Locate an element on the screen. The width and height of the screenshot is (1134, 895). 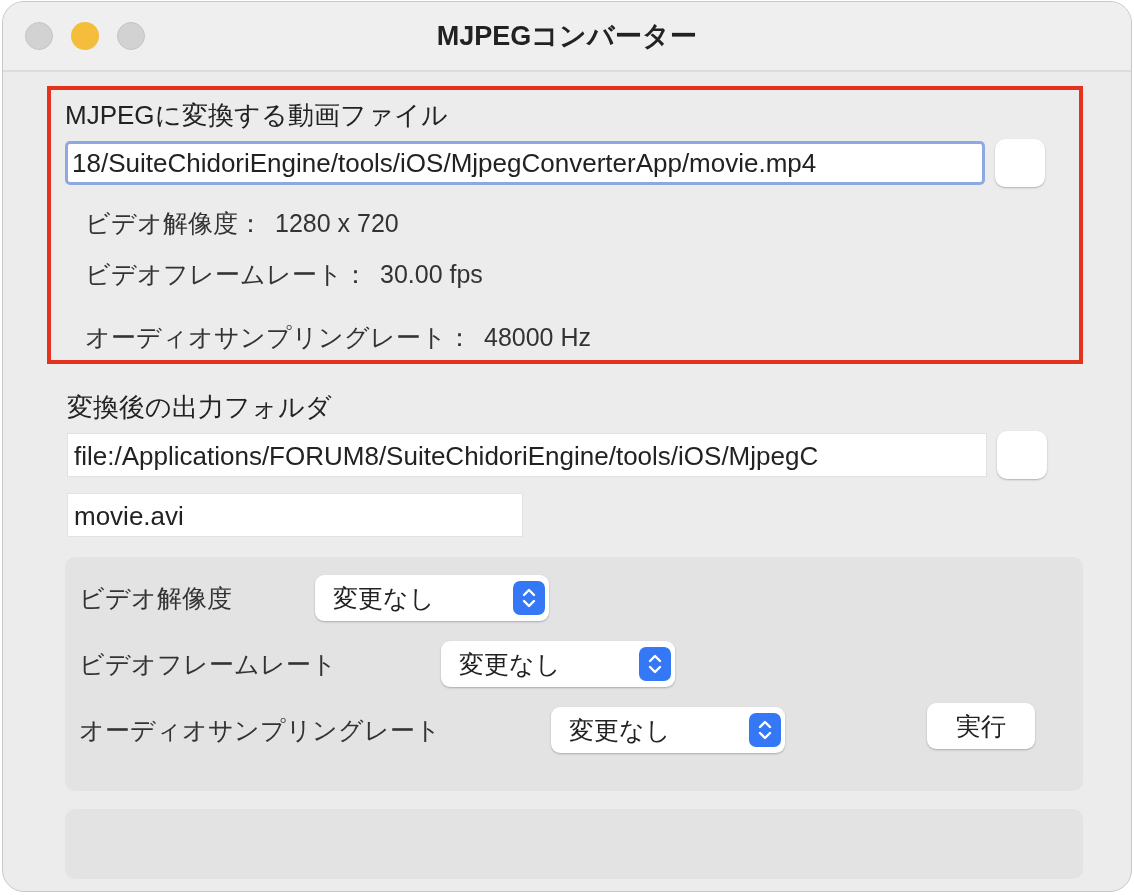
field-label: MJPEGに変換する動画ファイル is located at coordinates (257, 115).